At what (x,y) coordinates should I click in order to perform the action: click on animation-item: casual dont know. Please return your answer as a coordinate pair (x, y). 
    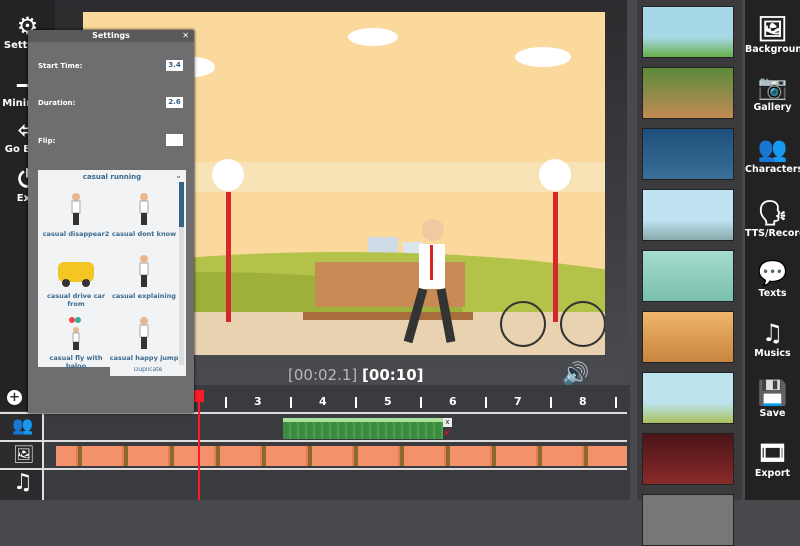
    Looking at the image, I should click on (144, 215).